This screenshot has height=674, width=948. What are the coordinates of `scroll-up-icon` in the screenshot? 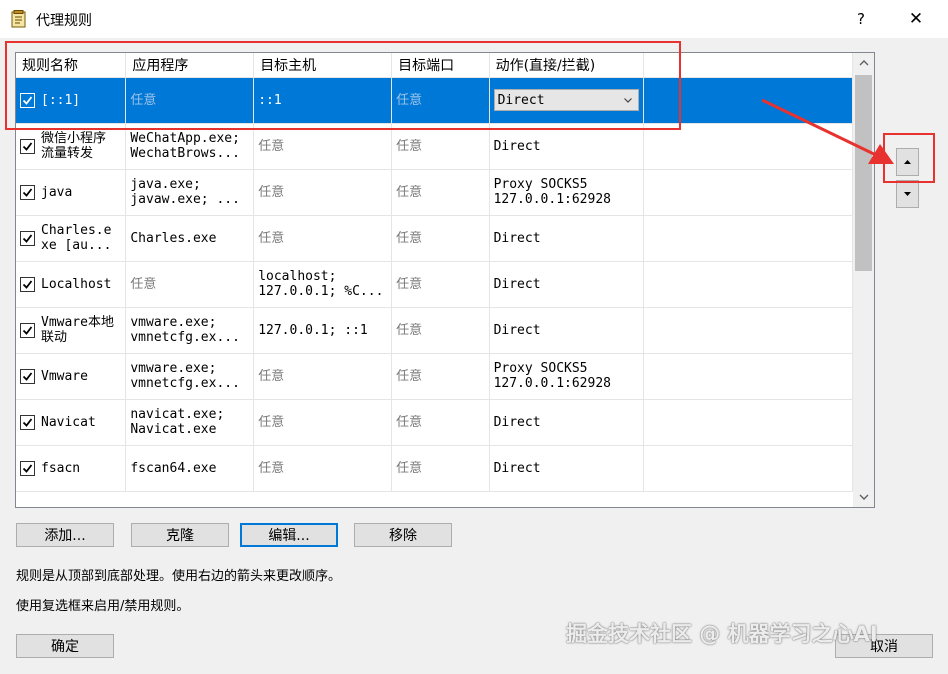 It's located at (863, 63).